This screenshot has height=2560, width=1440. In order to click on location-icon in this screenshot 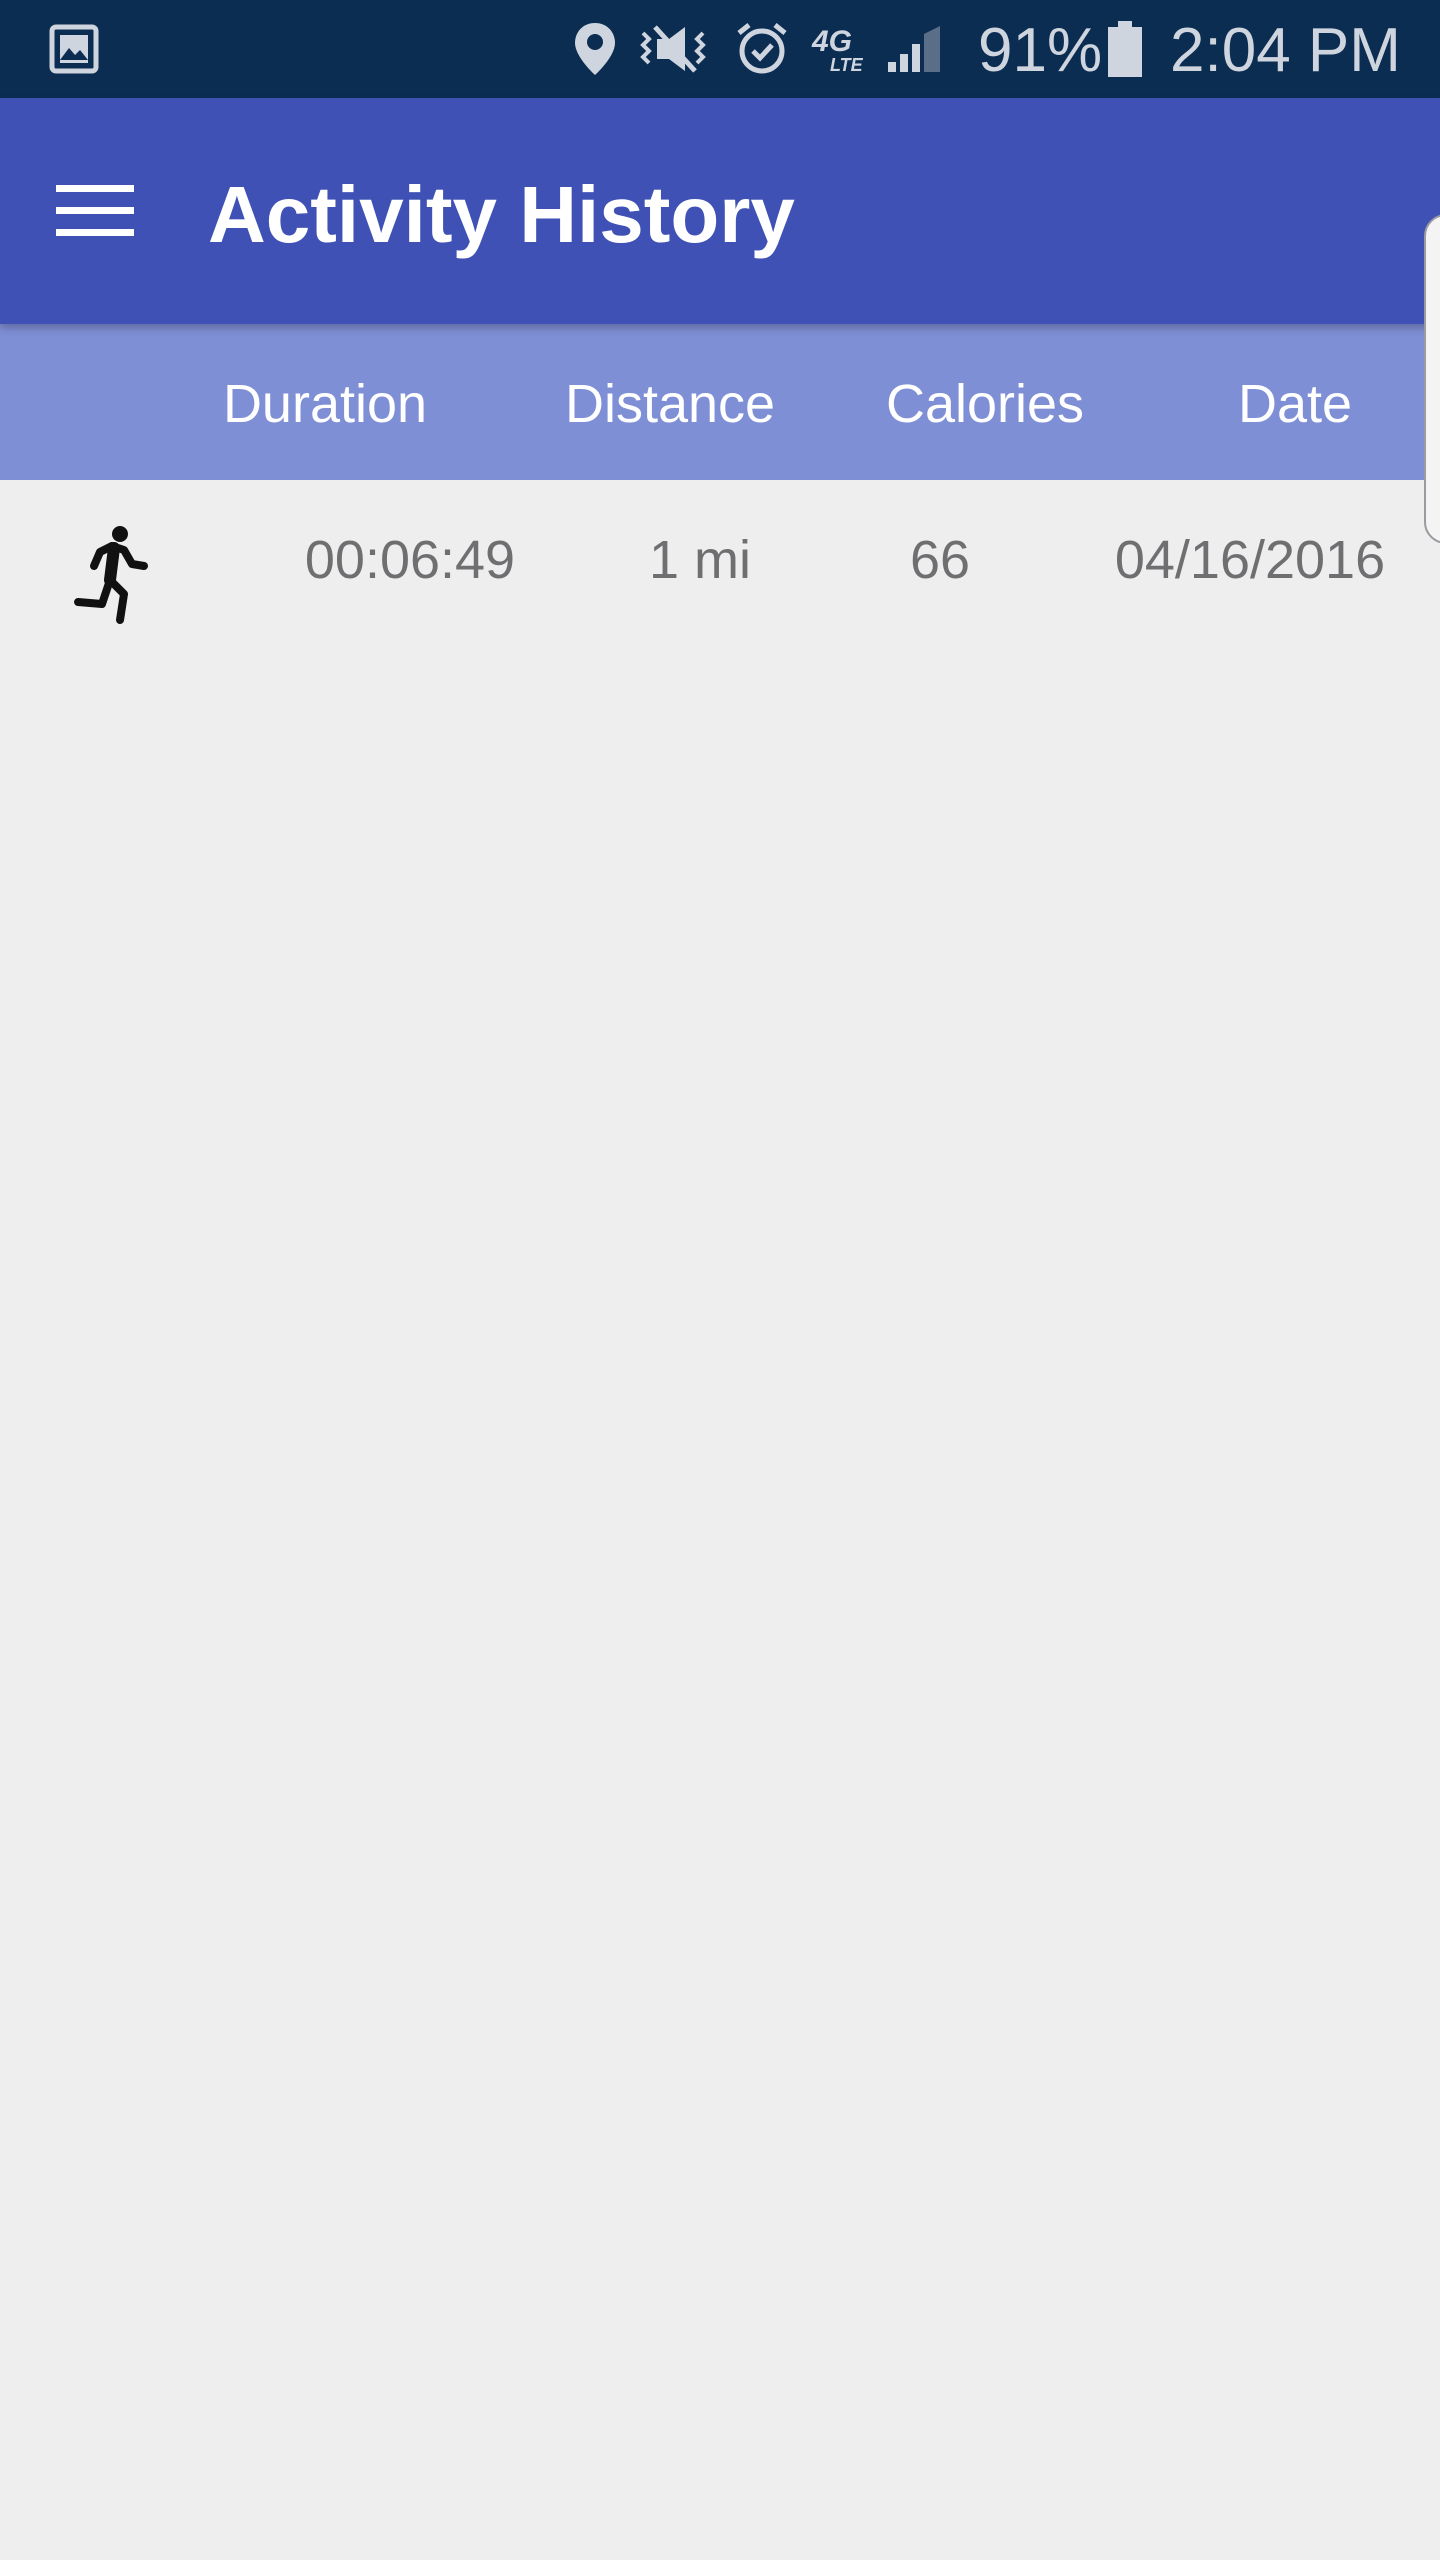, I will do `click(595, 49)`.